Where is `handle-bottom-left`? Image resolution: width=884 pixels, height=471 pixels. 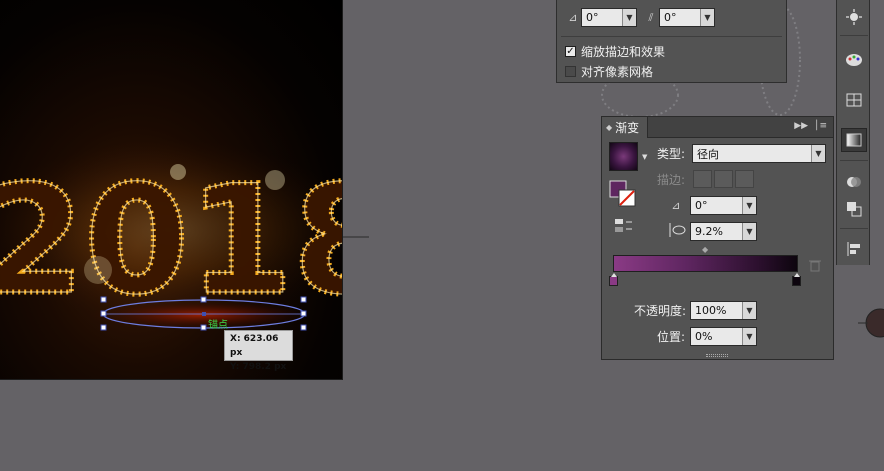
handle-bottom-left is located at coordinates (103, 327).